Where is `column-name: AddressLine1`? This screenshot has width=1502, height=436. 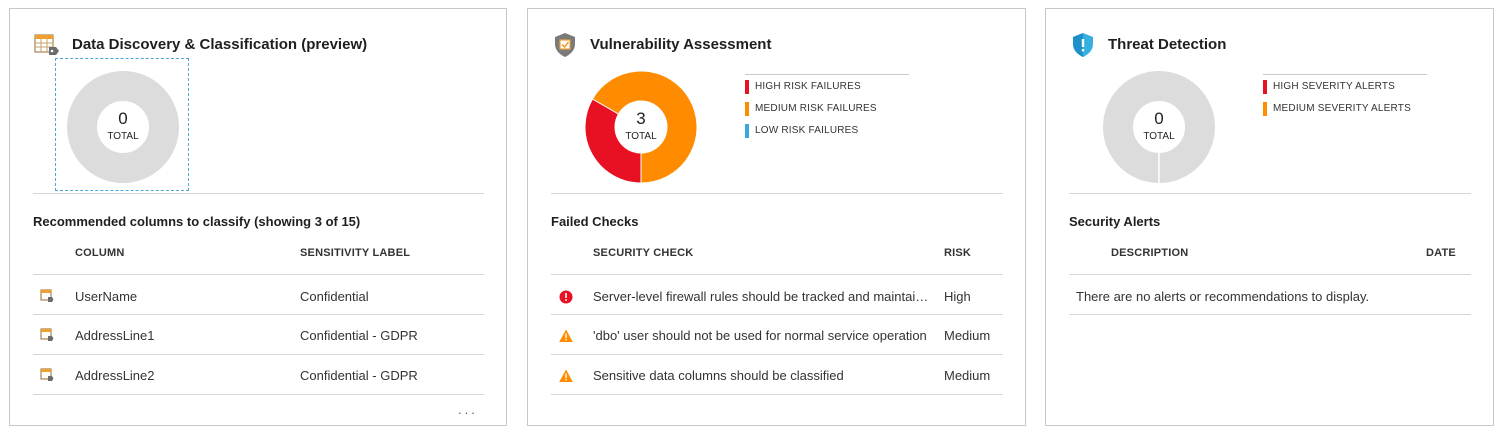
column-name: AddressLine1 is located at coordinates (115, 335).